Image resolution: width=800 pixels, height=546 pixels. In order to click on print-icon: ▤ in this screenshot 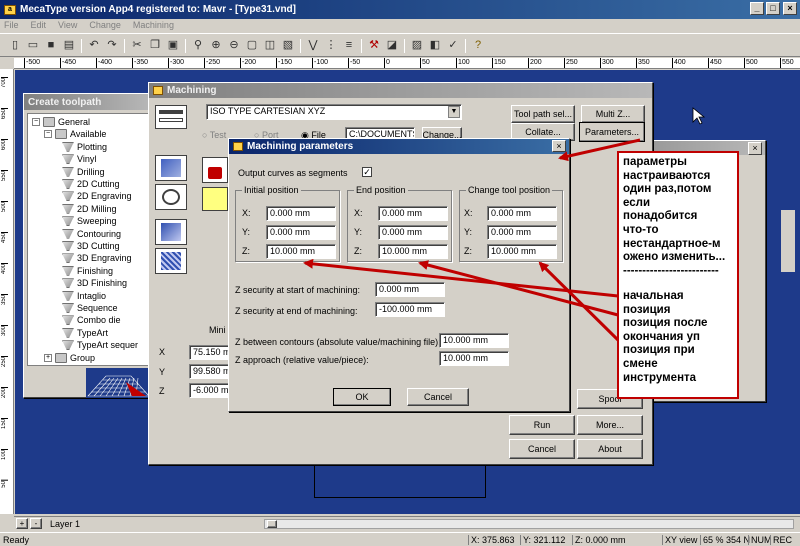, I will do `click(69, 45)`.